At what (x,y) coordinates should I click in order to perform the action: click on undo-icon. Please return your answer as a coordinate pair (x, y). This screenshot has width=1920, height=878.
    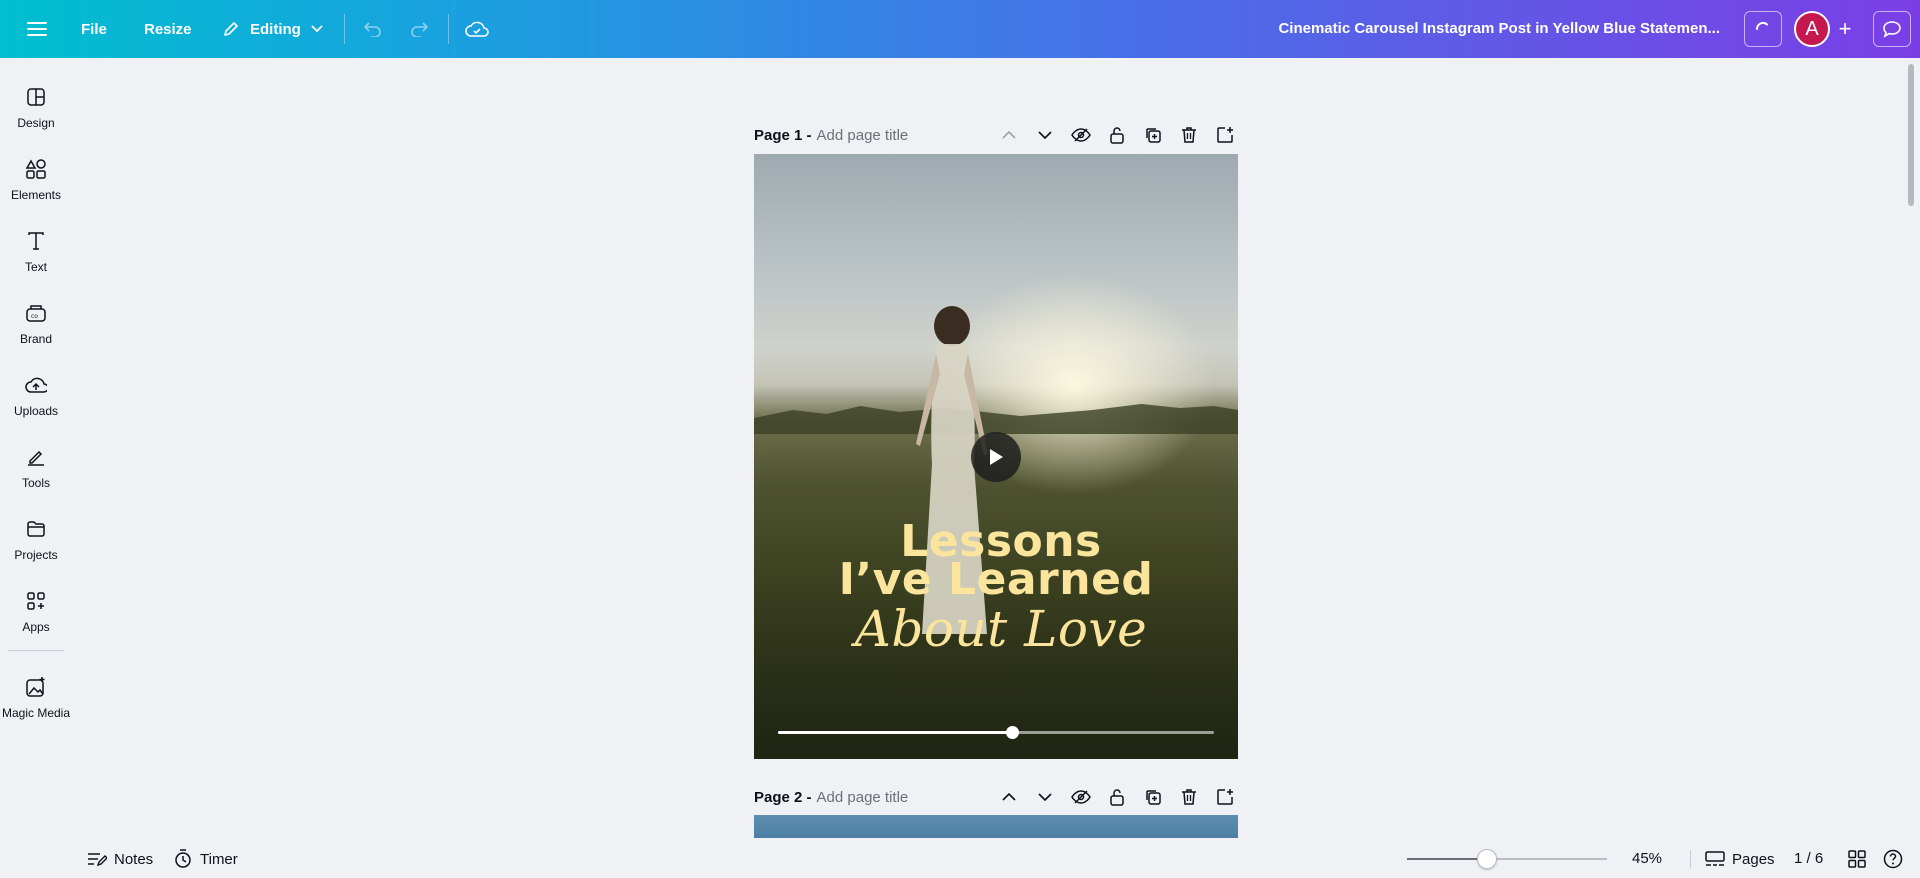
    Looking at the image, I should click on (373, 29).